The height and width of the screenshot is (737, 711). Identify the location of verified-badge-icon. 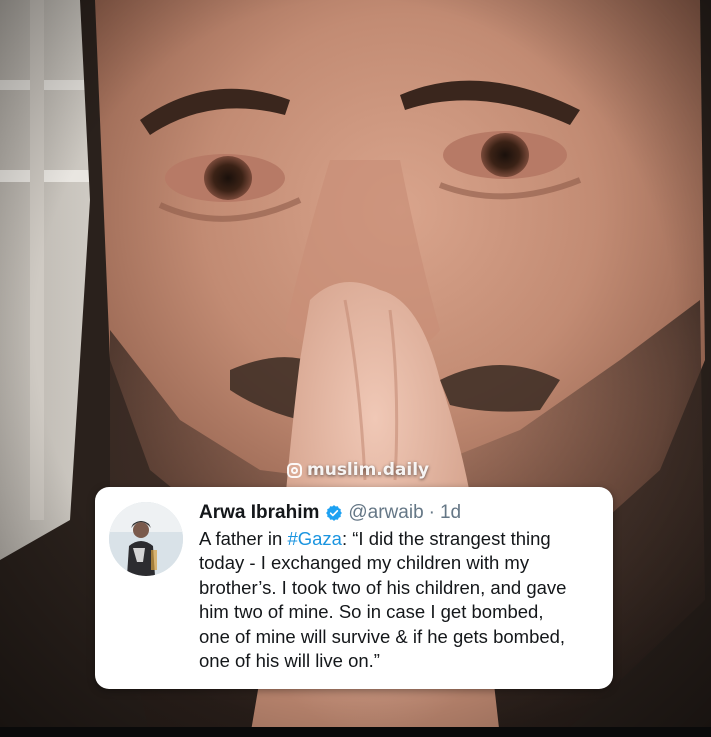
(334, 513).